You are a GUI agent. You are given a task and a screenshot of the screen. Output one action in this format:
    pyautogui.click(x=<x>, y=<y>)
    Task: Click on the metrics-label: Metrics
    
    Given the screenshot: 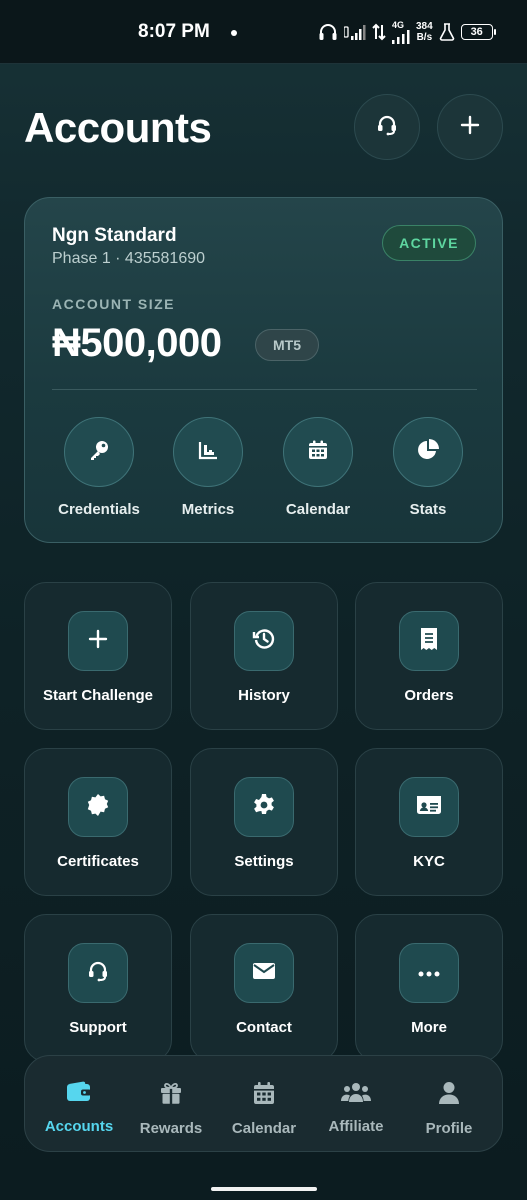 What is the action you would take?
    pyautogui.click(x=208, y=509)
    